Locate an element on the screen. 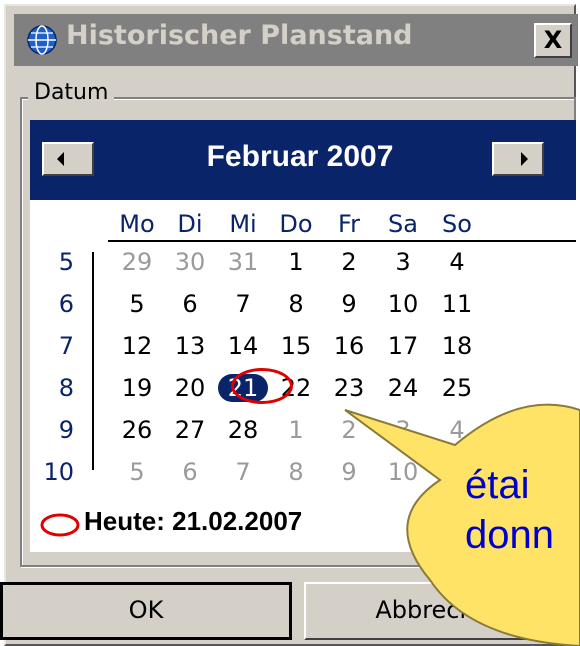  week-number: 6 is located at coordinates (66, 304).